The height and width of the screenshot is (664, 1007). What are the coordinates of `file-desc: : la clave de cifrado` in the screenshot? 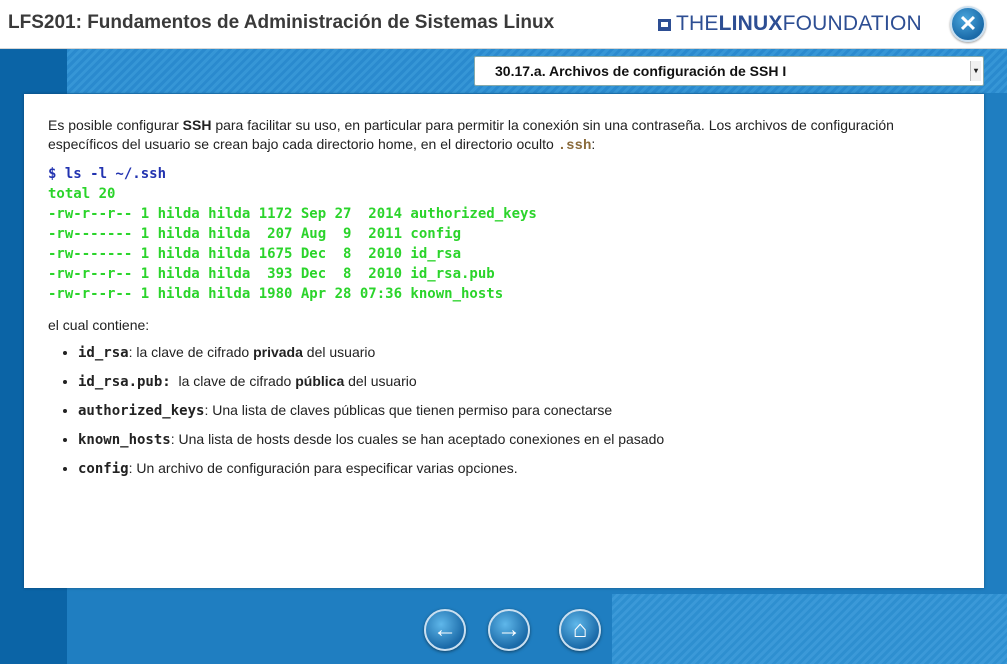 It's located at (191, 352).